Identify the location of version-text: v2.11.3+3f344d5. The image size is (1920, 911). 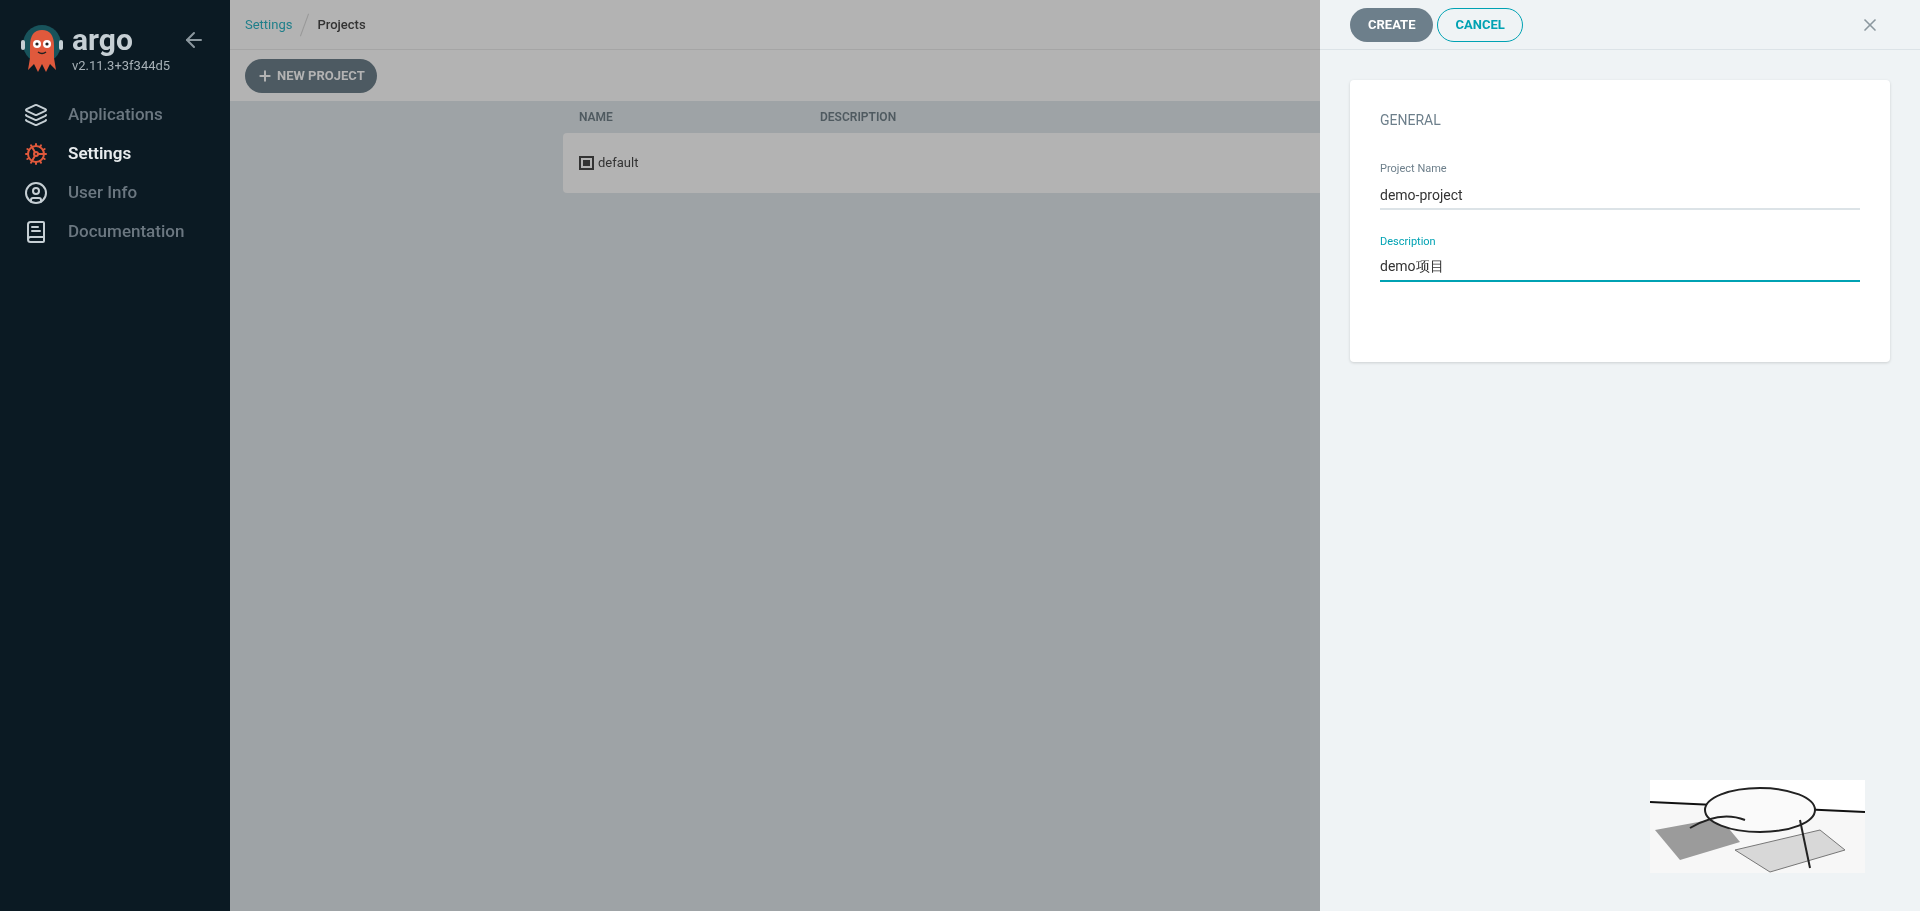
(121, 66).